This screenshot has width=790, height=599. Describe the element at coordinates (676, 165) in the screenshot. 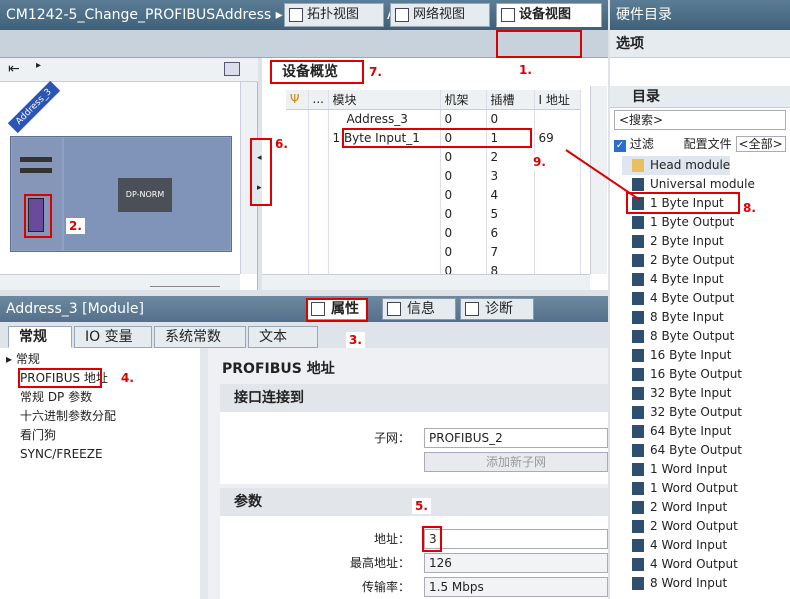

I see `catalog-folder-head-module: Head module` at that location.